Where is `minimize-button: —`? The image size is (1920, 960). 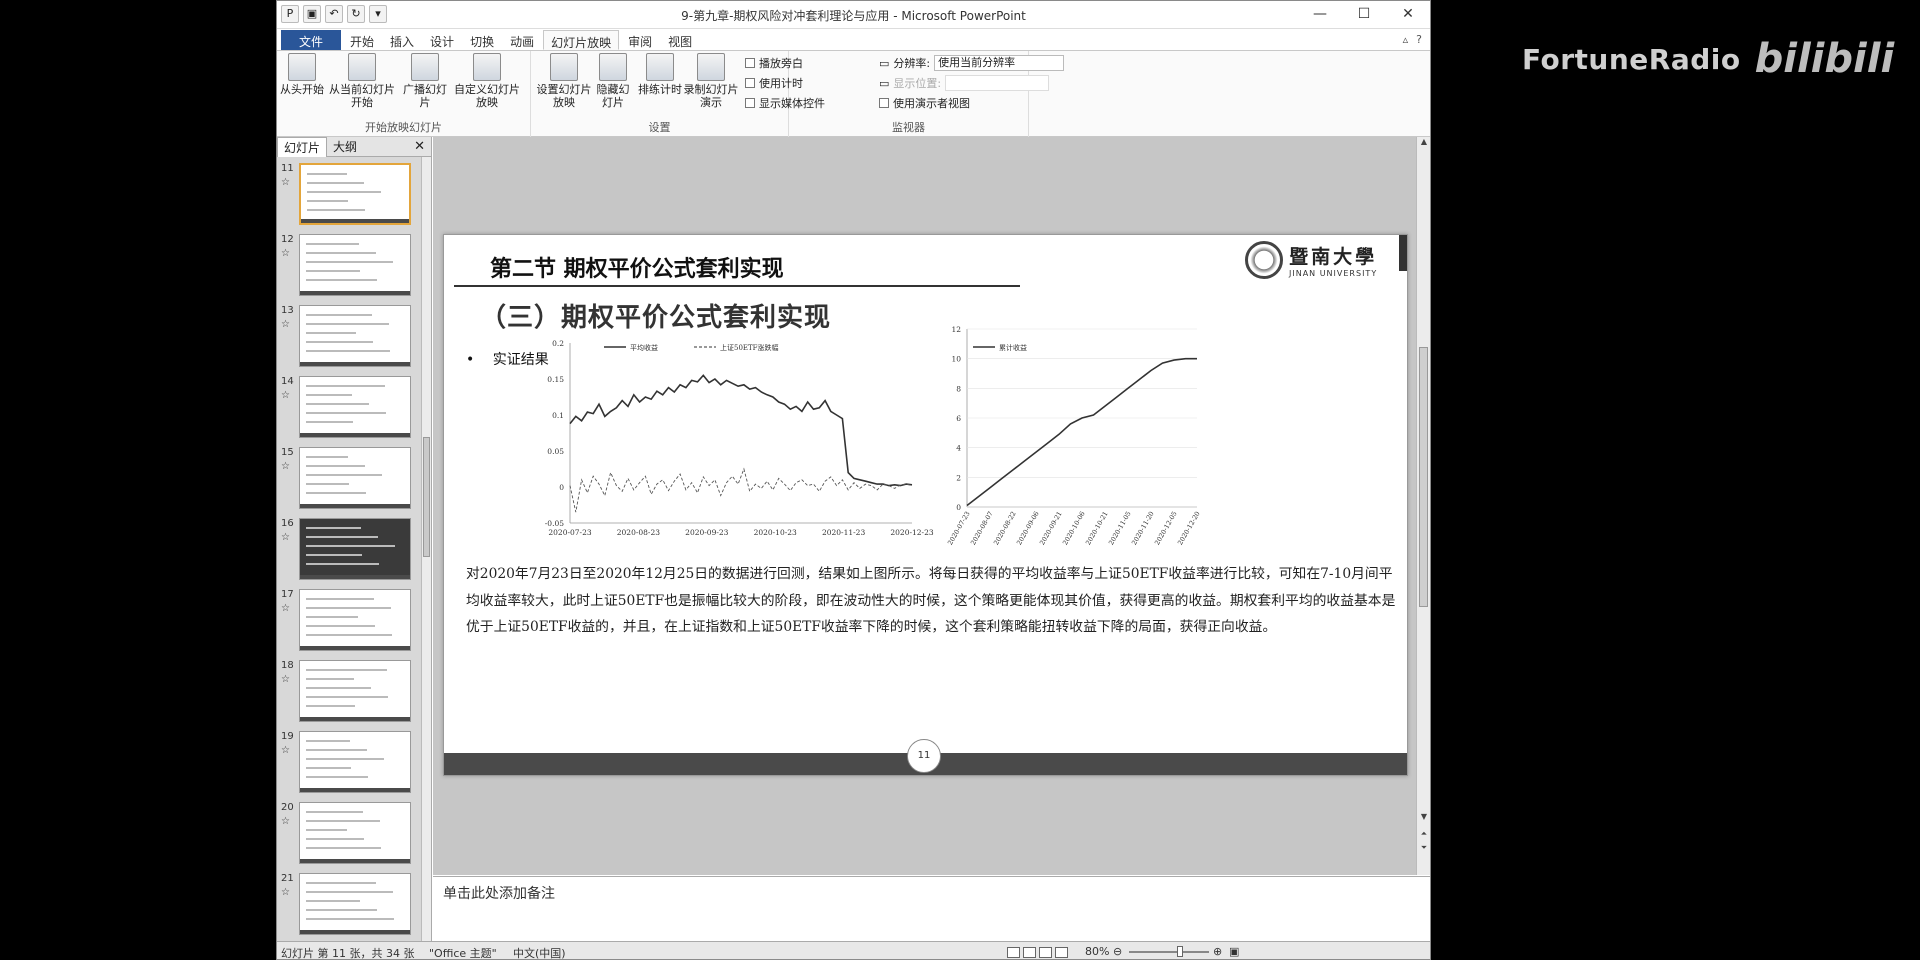 minimize-button: — is located at coordinates (1320, 14).